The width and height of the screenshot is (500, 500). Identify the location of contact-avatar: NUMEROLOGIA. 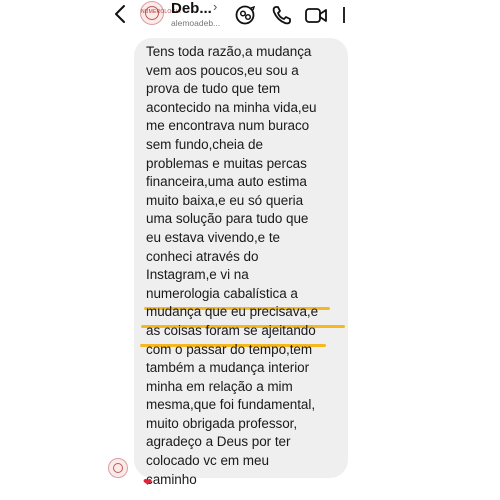
(160, 13).